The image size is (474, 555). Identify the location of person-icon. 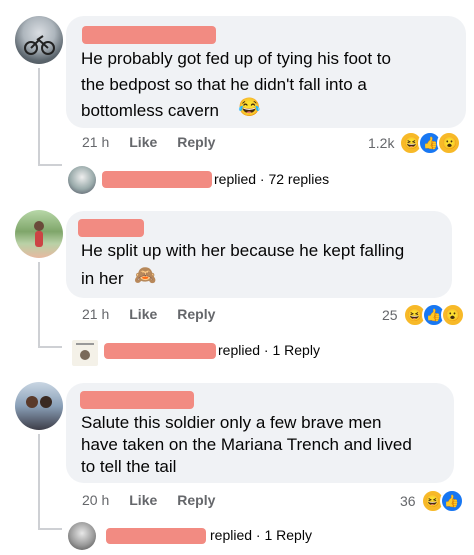
(39, 234).